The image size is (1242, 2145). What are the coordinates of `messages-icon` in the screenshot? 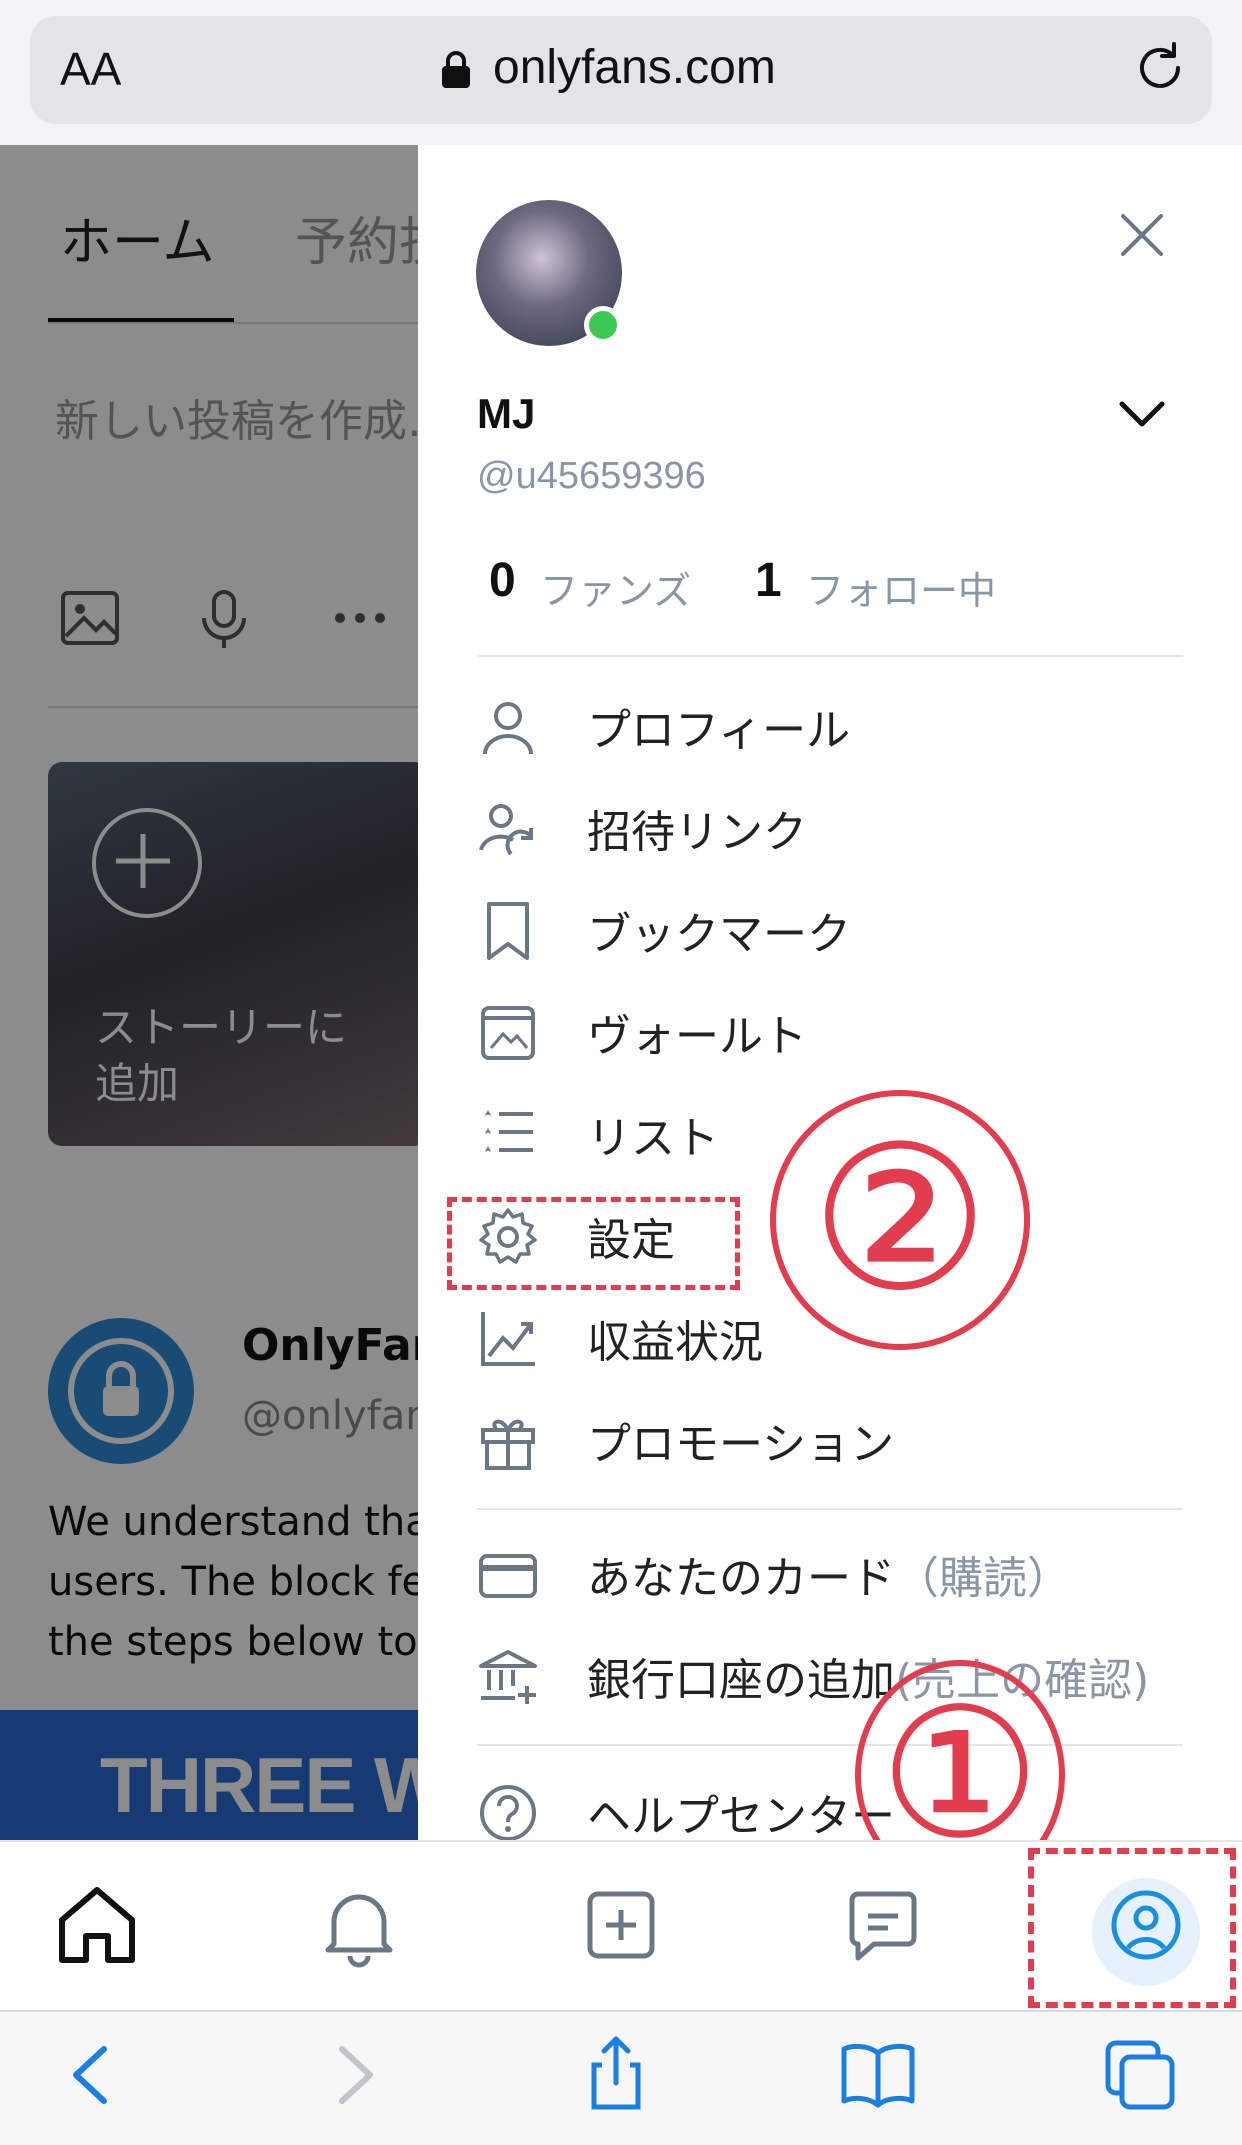 It's located at (883, 1925).